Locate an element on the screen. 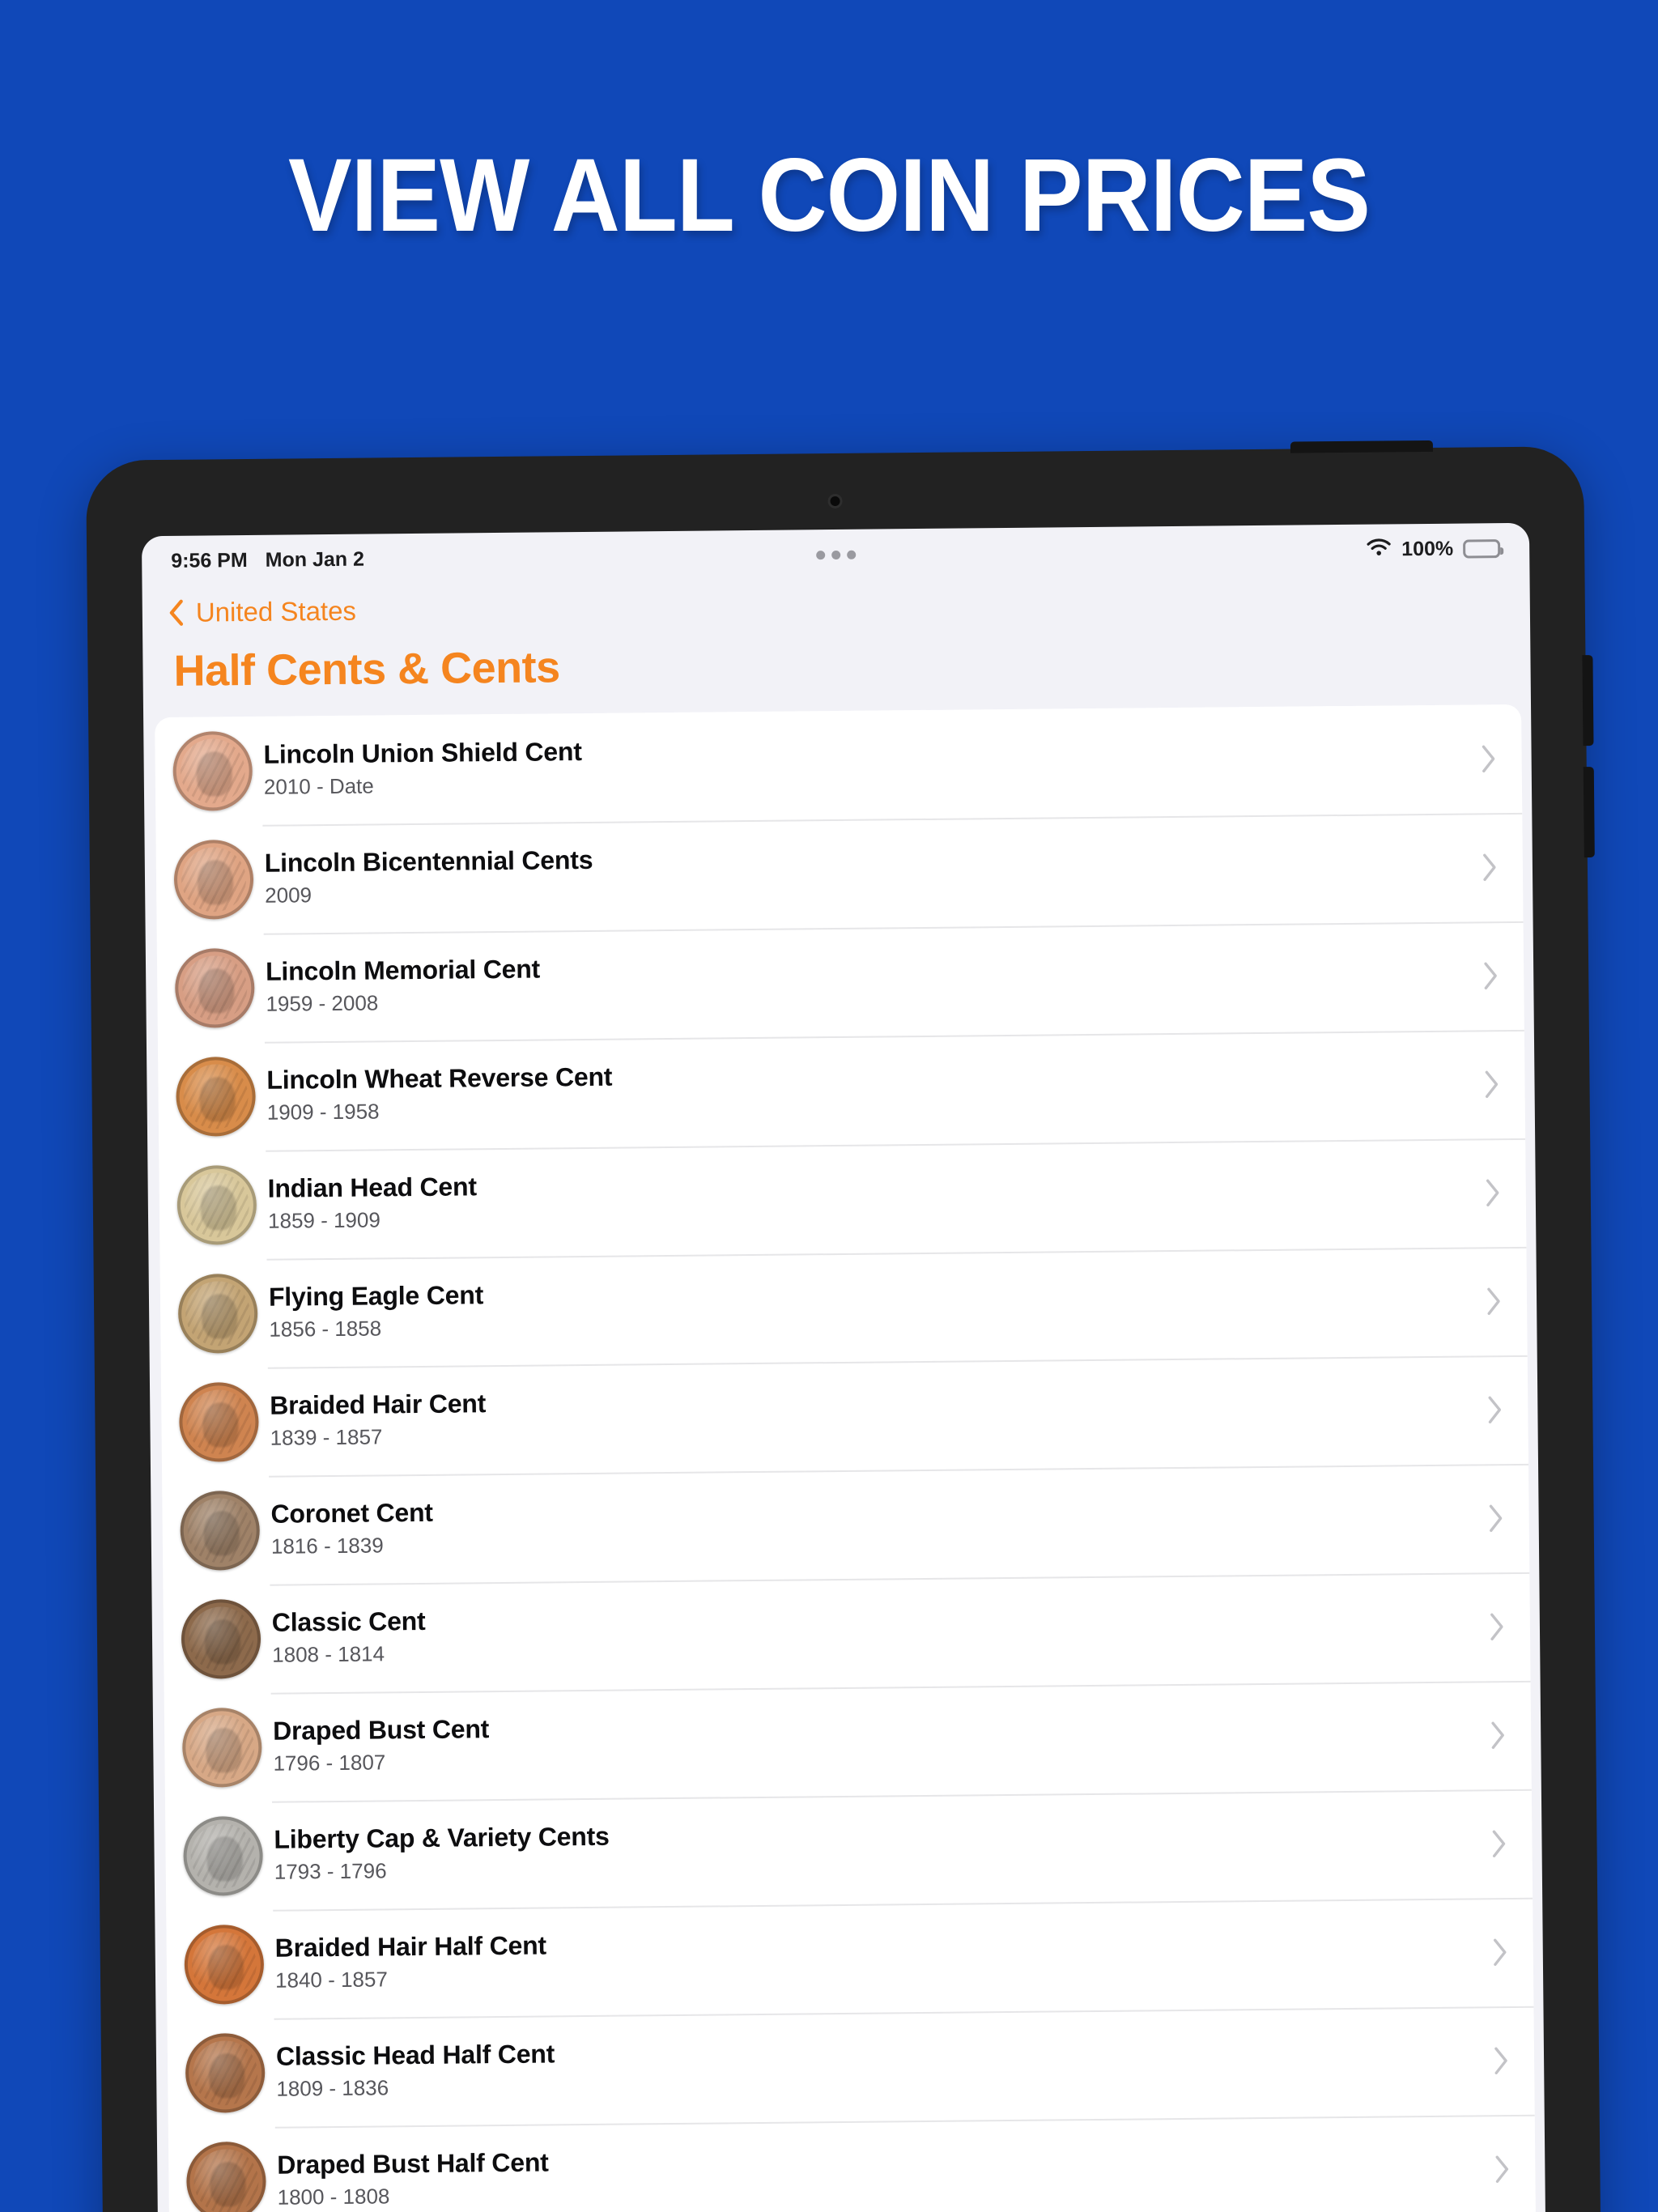 Image resolution: width=1658 pixels, height=2212 pixels. chevron-left-icon is located at coordinates (176, 613).